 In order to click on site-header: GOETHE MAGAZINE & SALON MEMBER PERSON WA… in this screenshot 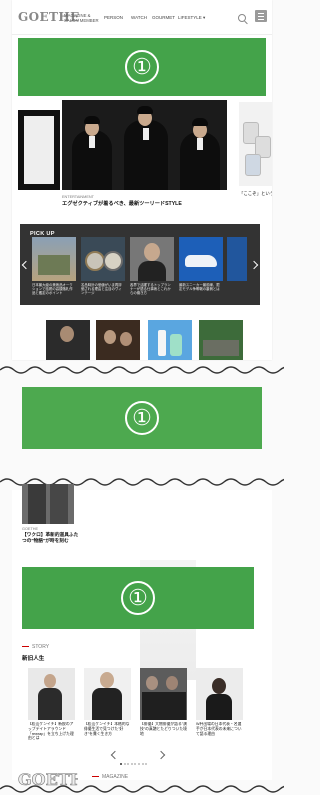, I will do `click(142, 17)`.